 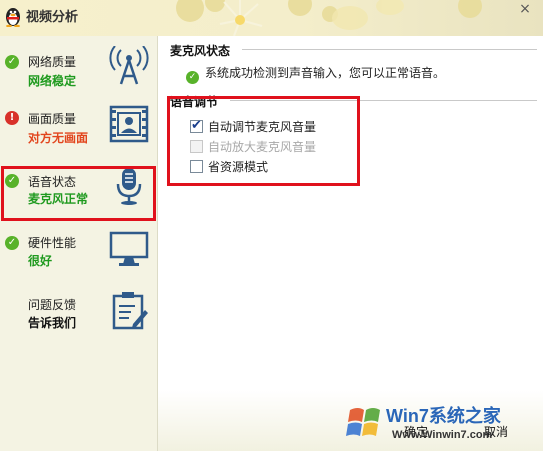 What do you see at coordinates (442, 435) in the screenshot?
I see `watermark-url: Www.Winwin7.com` at bounding box center [442, 435].